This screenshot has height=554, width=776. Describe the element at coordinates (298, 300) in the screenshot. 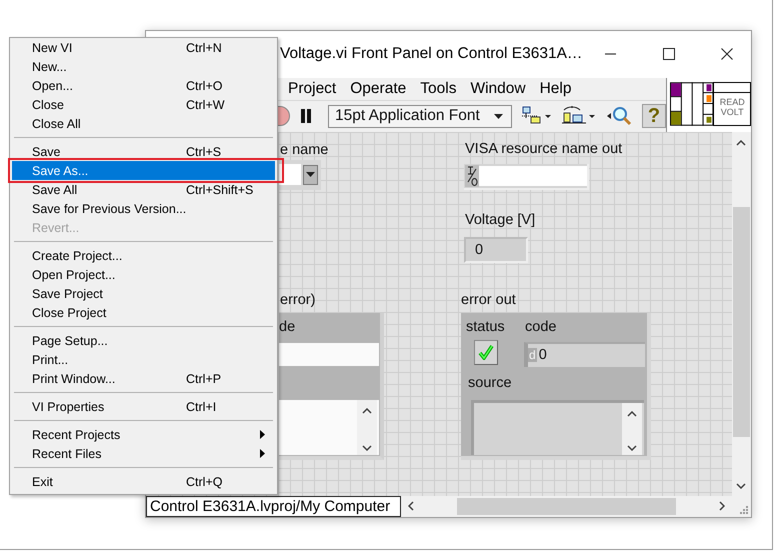

I see `control-label: error)` at that location.